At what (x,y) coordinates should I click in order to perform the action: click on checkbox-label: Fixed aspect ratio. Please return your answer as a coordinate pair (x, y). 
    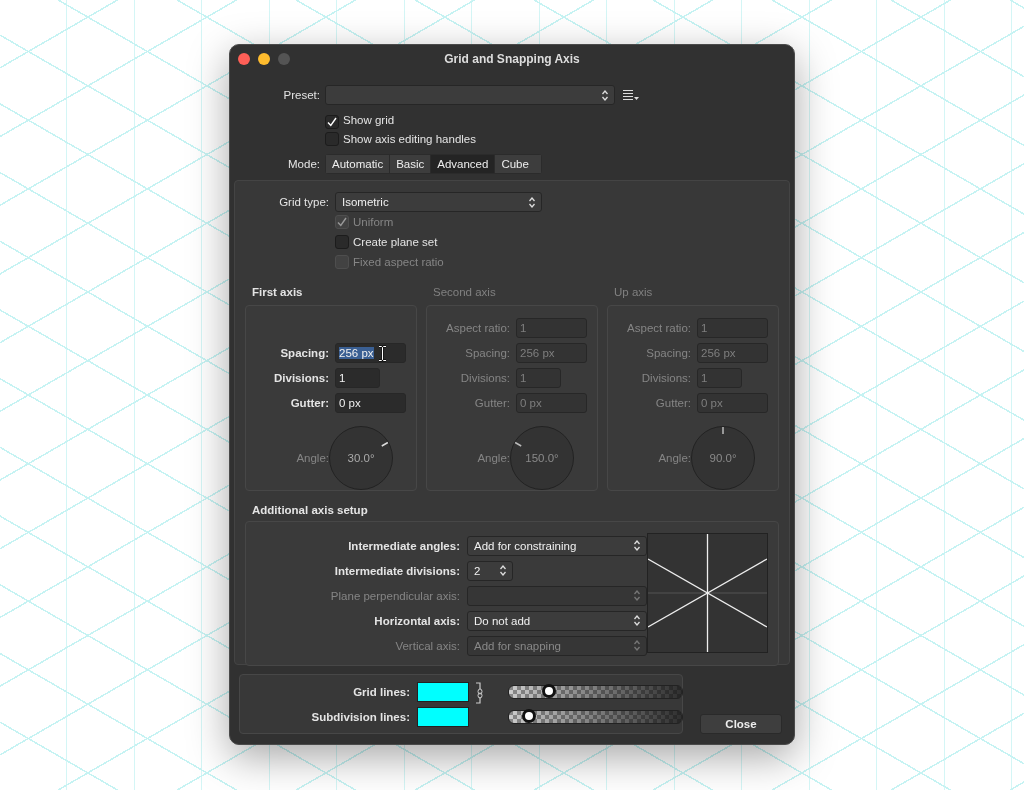
    Looking at the image, I should click on (398, 262).